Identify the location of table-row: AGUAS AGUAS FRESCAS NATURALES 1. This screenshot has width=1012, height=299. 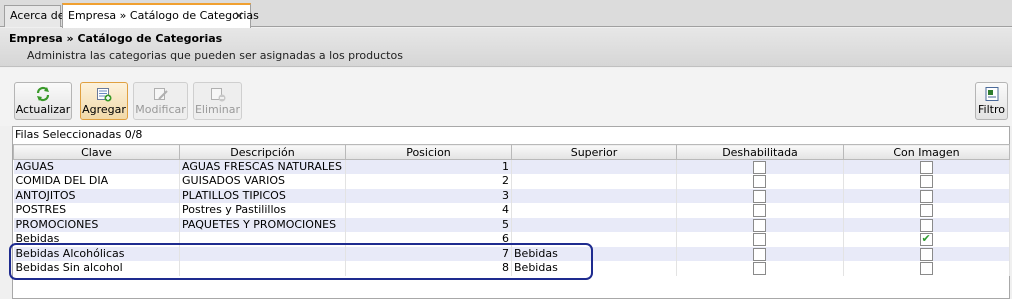
(511, 166).